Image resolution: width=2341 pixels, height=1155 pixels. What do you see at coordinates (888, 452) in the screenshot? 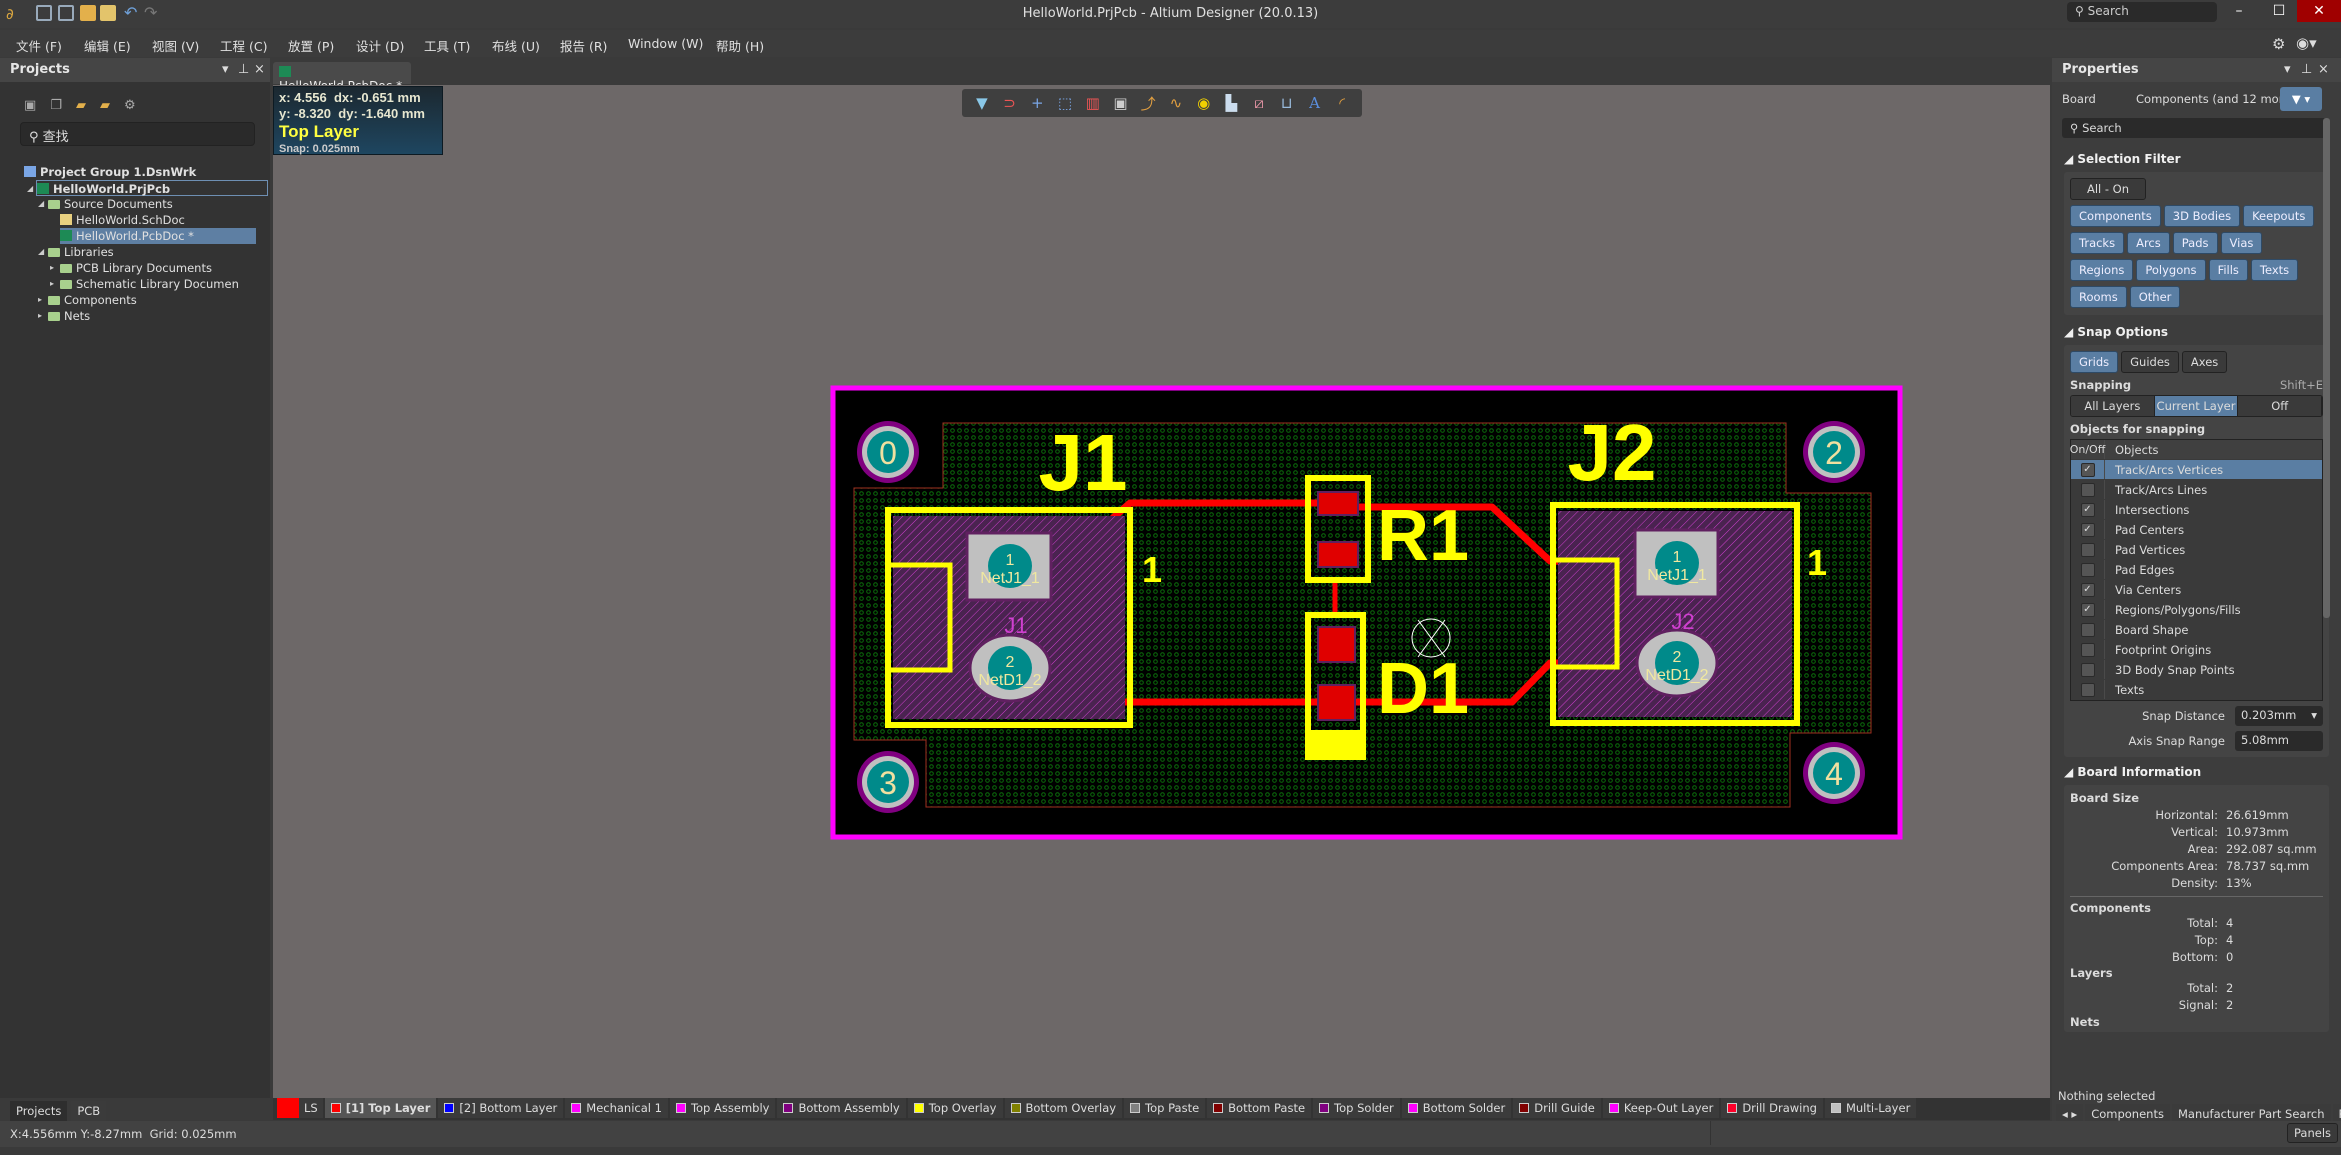
I see `mounting-hole: 0` at bounding box center [888, 452].